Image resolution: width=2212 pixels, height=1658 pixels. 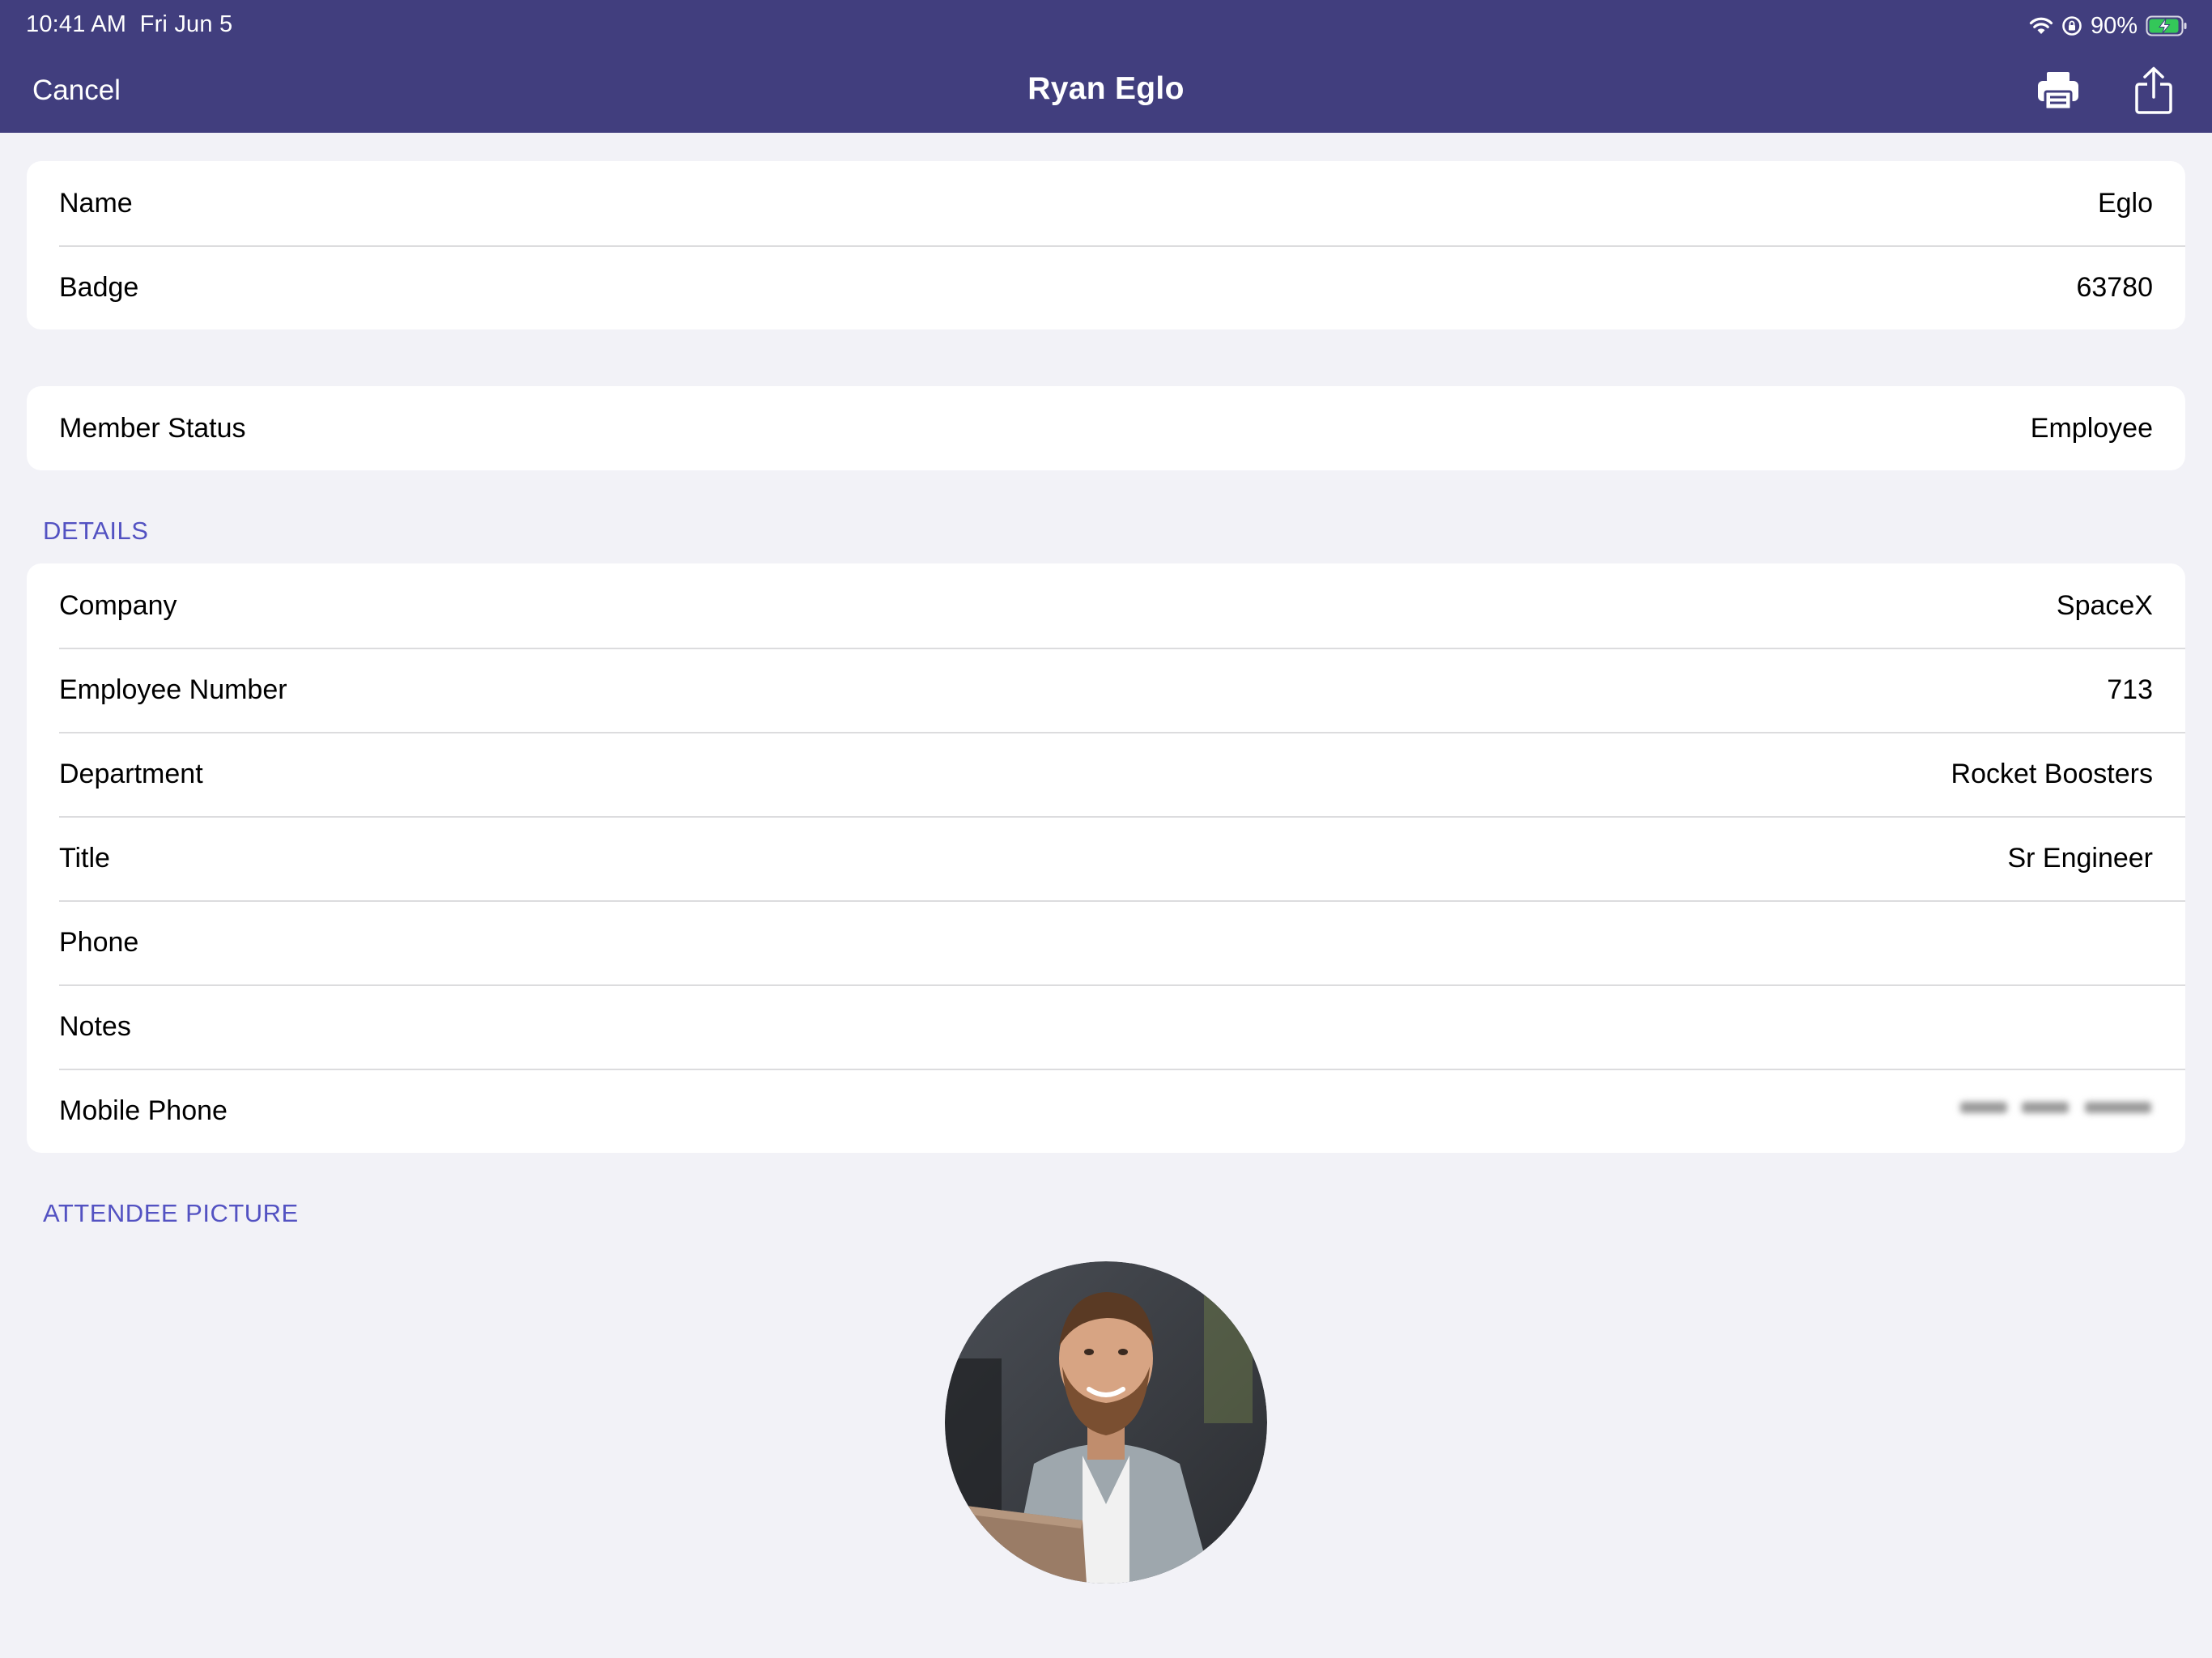 I want to click on page-title: Ryan Eglo, so click(x=1106, y=88).